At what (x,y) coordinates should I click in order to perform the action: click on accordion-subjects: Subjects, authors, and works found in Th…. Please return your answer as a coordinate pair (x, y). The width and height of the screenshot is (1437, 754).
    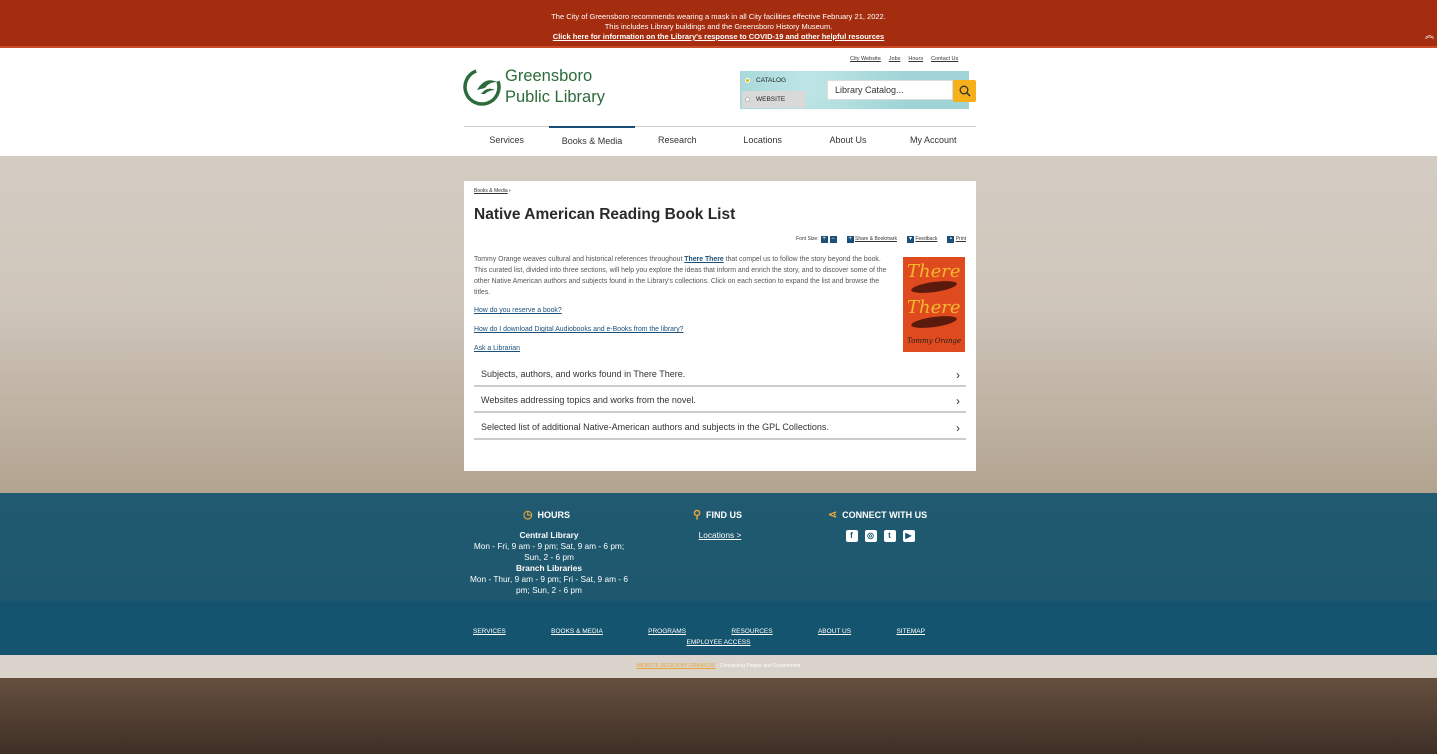
    Looking at the image, I should click on (720, 375).